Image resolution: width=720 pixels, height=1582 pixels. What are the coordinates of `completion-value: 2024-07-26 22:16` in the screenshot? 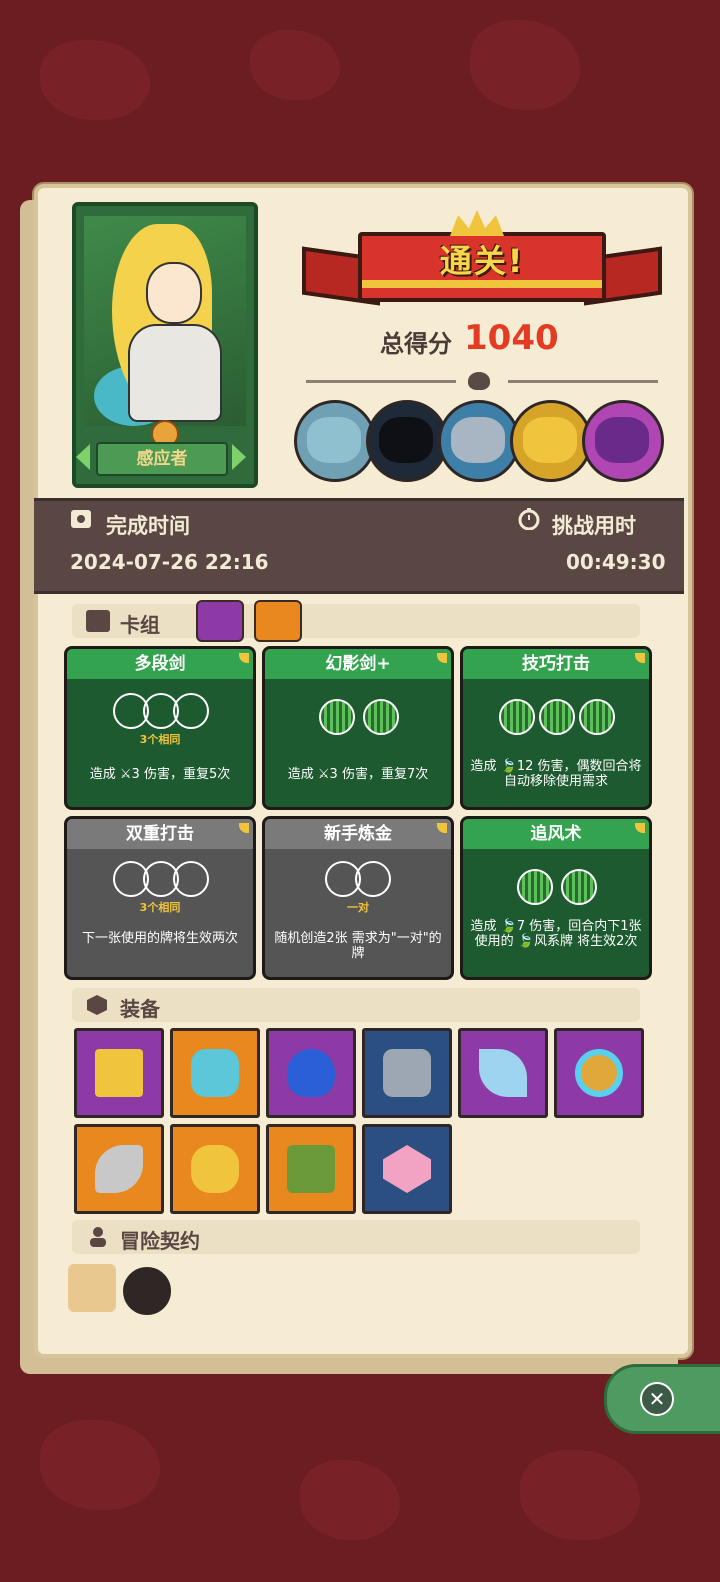 It's located at (169, 562).